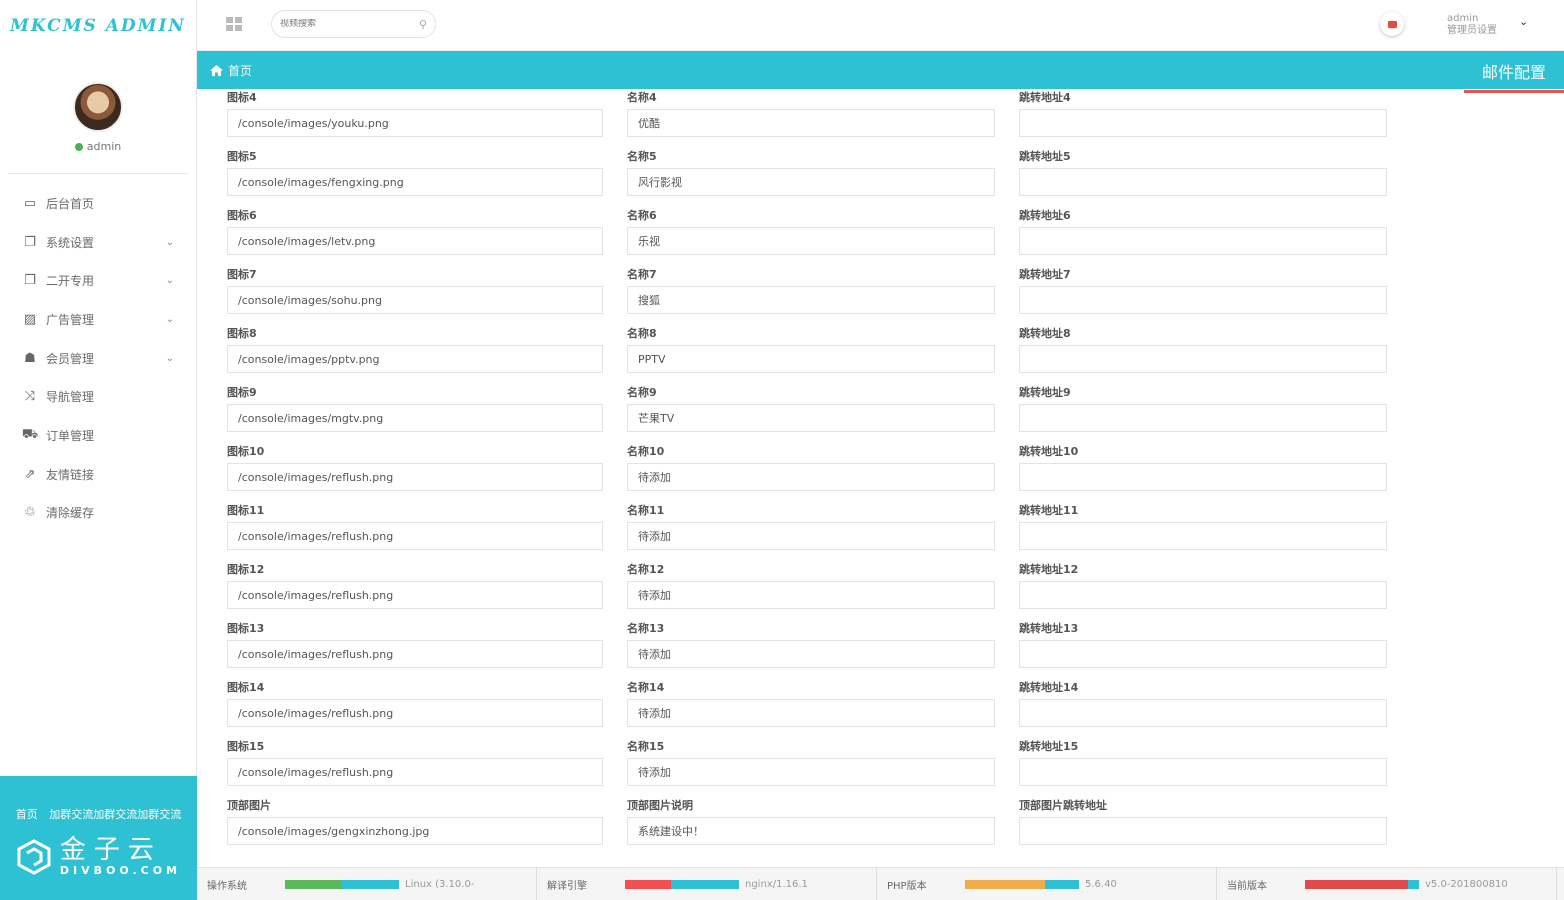  I want to click on name-field-label: 名称6, so click(642, 215).